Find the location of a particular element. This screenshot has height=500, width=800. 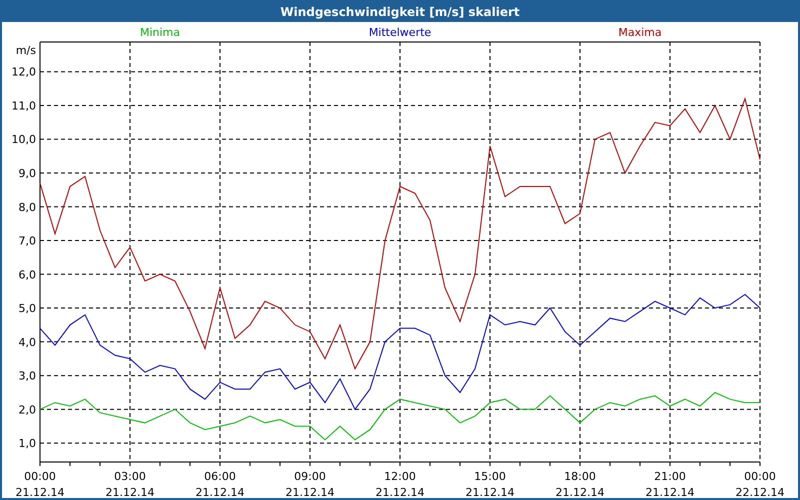

legend-label: Mittelwerte is located at coordinates (400, 32).